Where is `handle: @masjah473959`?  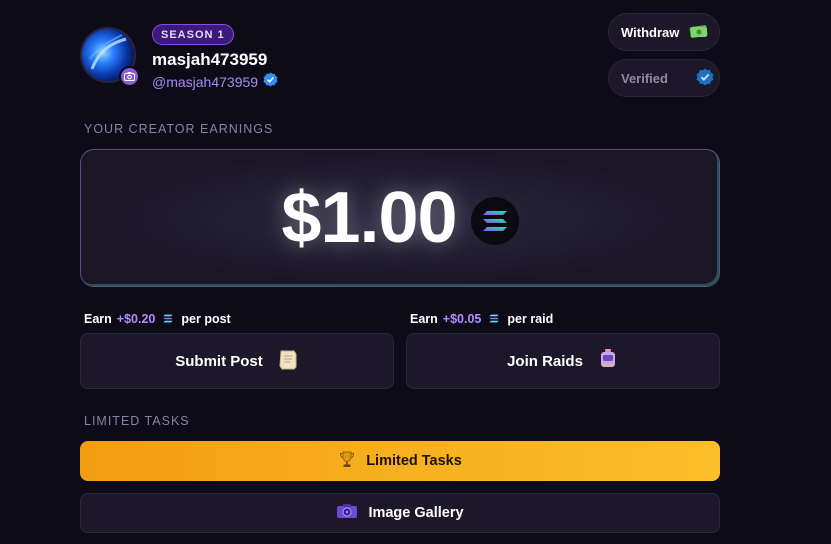
handle: @masjah473959 is located at coordinates (205, 82).